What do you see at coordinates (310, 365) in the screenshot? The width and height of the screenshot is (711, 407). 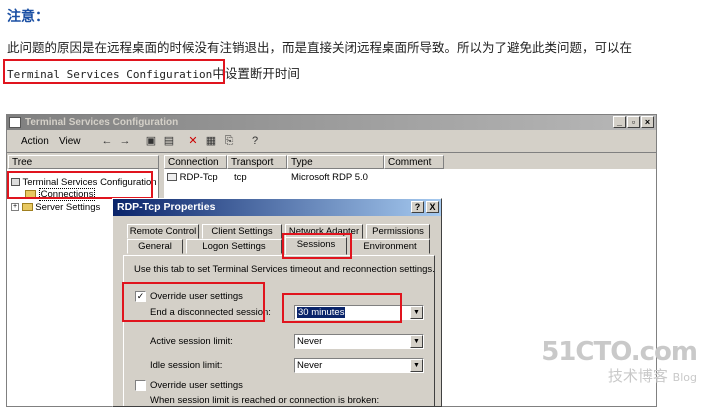 I see `idle-limit-value: Never` at bounding box center [310, 365].